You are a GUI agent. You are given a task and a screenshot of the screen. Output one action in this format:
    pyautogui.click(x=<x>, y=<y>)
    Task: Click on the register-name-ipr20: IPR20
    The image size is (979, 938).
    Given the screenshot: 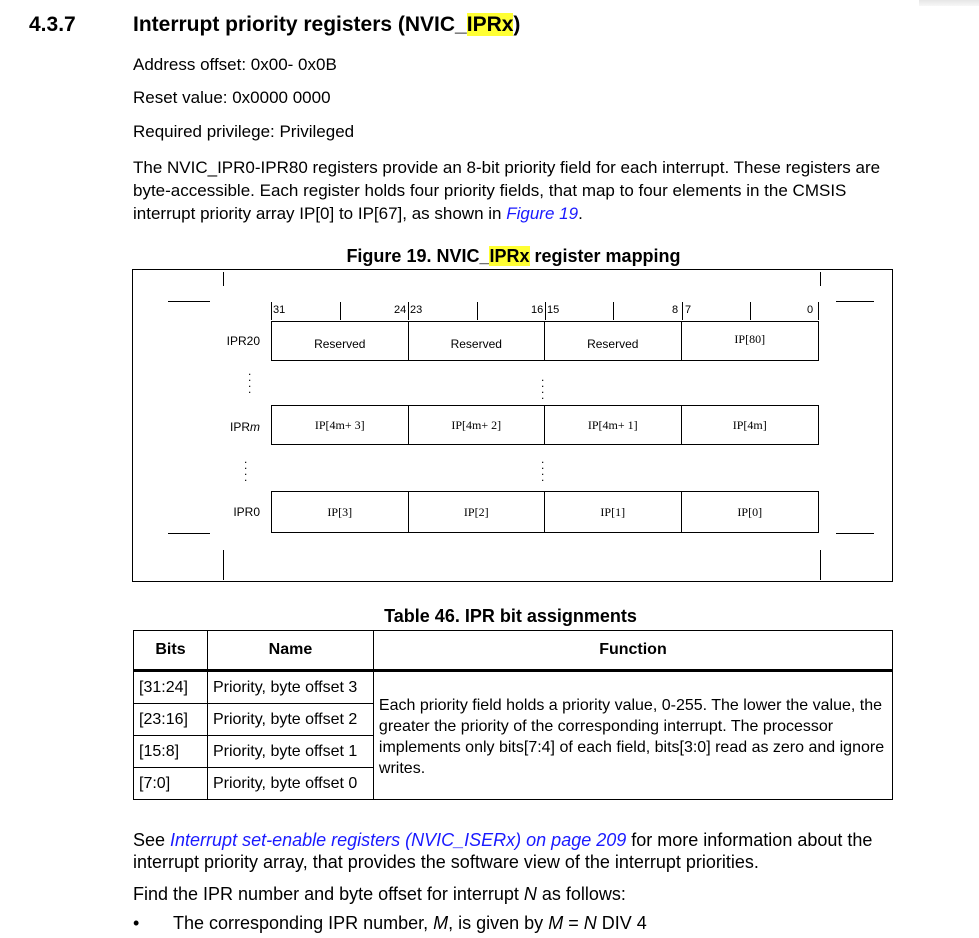 What is the action you would take?
    pyautogui.click(x=243, y=341)
    